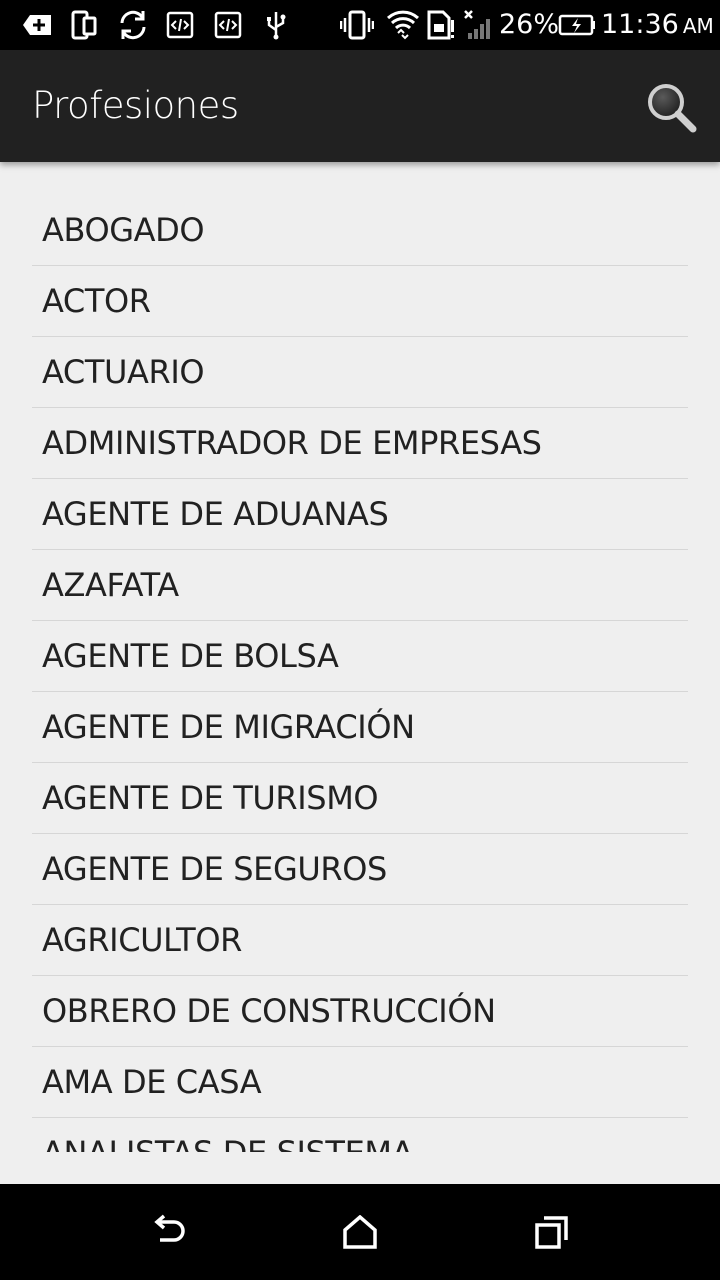 This screenshot has height=1280, width=720. I want to click on navigation-bar, so click(360, 1232).